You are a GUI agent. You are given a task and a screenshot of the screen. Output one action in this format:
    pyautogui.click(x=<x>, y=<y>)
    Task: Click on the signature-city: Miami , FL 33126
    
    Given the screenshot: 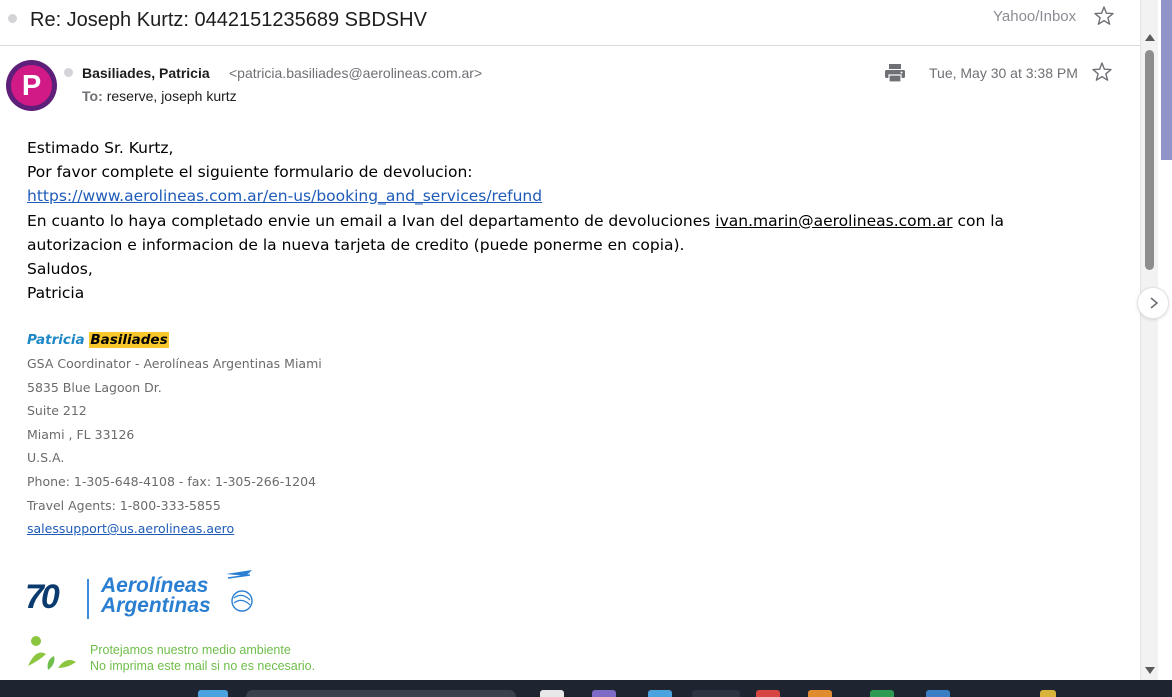 What is the action you would take?
    pyautogui.click(x=81, y=434)
    